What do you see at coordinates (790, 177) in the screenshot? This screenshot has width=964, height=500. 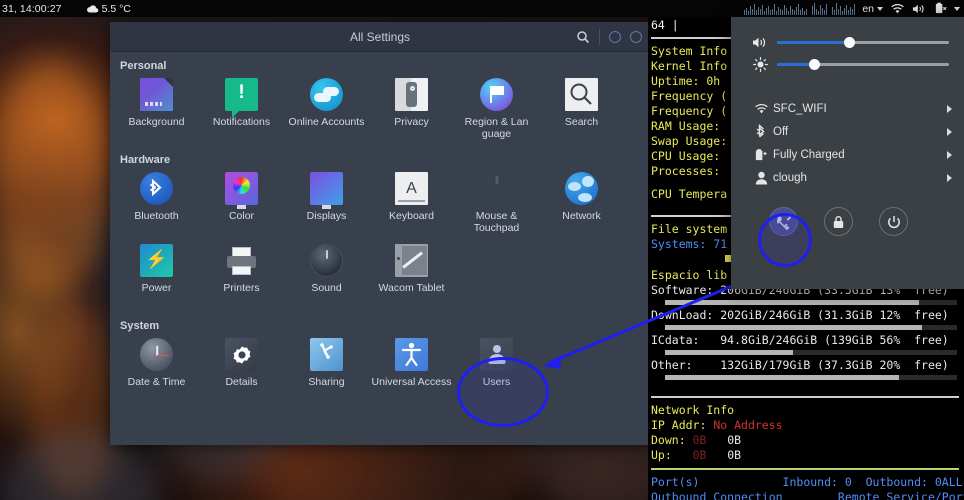 I see `menu-item-label: clough` at bounding box center [790, 177].